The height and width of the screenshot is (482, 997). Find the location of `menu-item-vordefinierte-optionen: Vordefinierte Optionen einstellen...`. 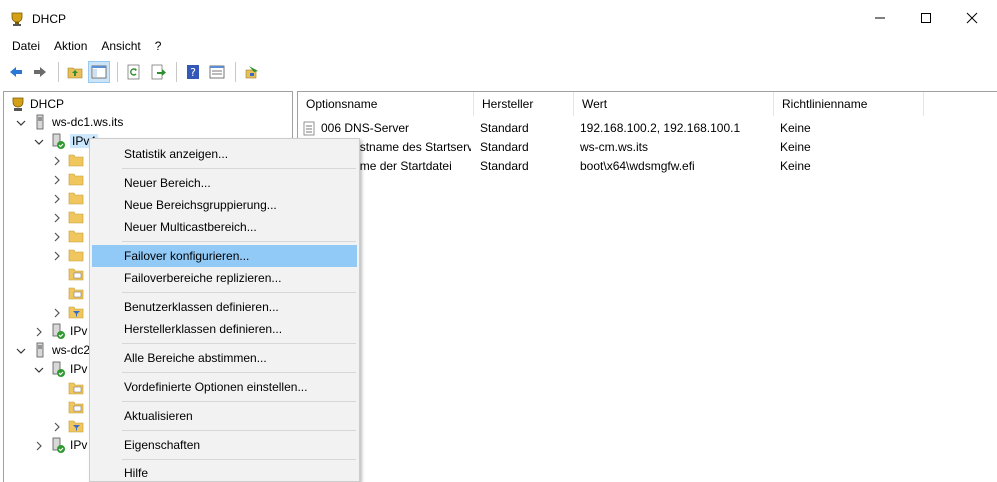

menu-item-vordefinierte-optionen: Vordefinierte Optionen einstellen... is located at coordinates (224, 387).